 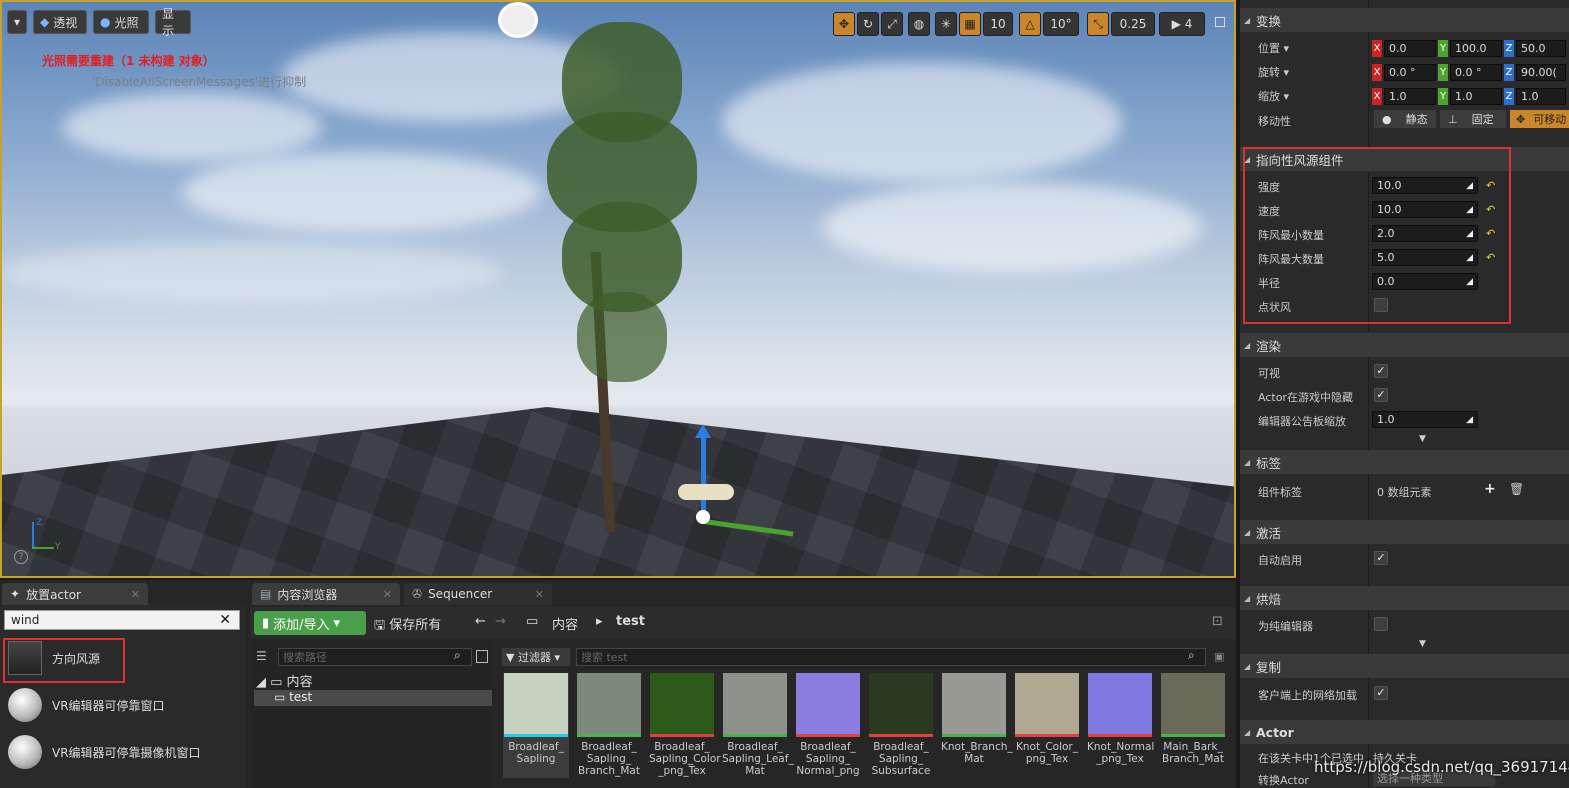 What do you see at coordinates (1381, 558) in the screenshot?
I see `auto-activate-checkbox: ✓` at bounding box center [1381, 558].